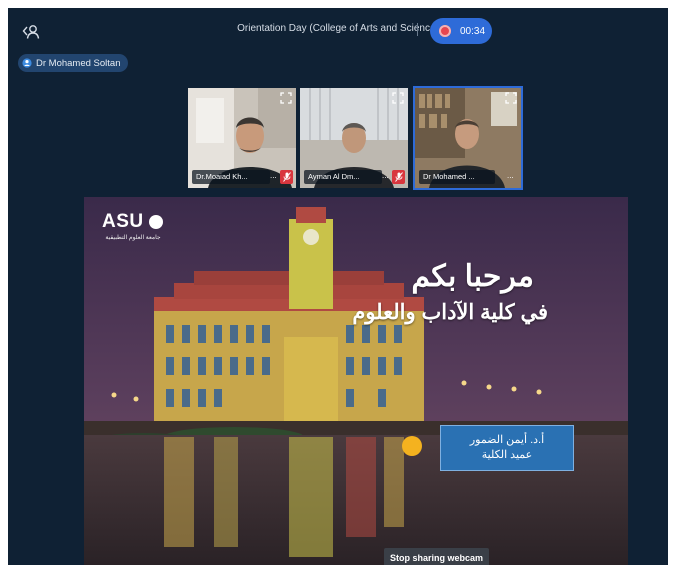 The width and height of the screenshot is (676, 573). Describe the element at coordinates (27, 63) in the screenshot. I see `presenter-icon` at that location.